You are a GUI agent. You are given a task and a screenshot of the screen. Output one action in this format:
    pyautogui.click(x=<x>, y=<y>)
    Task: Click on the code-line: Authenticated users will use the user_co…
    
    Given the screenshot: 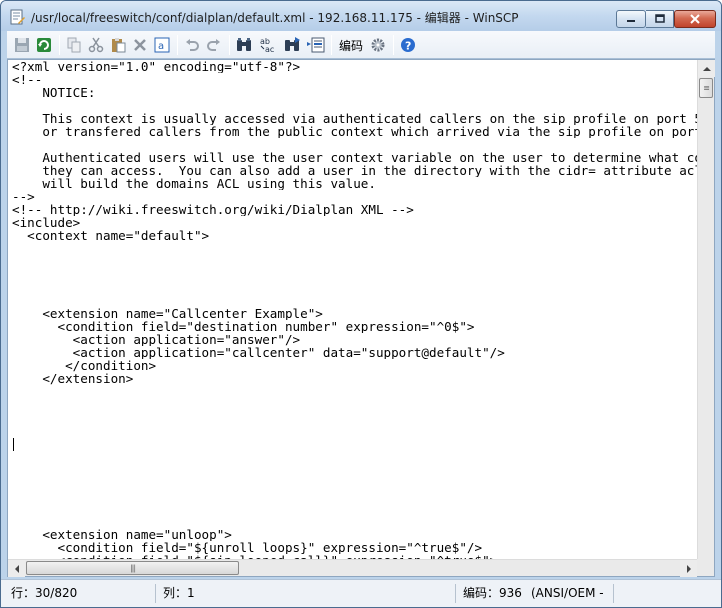 What is the action you would take?
    pyautogui.click(x=355, y=157)
    